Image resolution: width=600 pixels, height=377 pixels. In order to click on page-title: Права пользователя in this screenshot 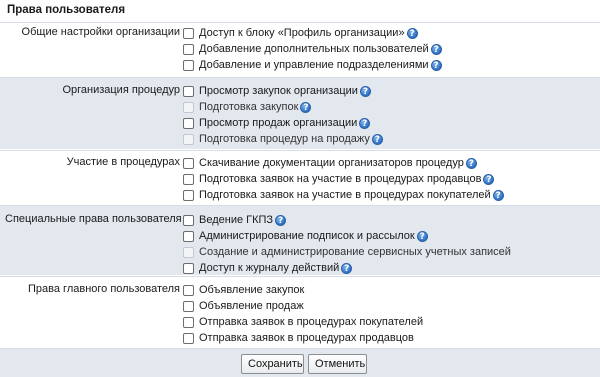, I will do `click(300, 11)`.